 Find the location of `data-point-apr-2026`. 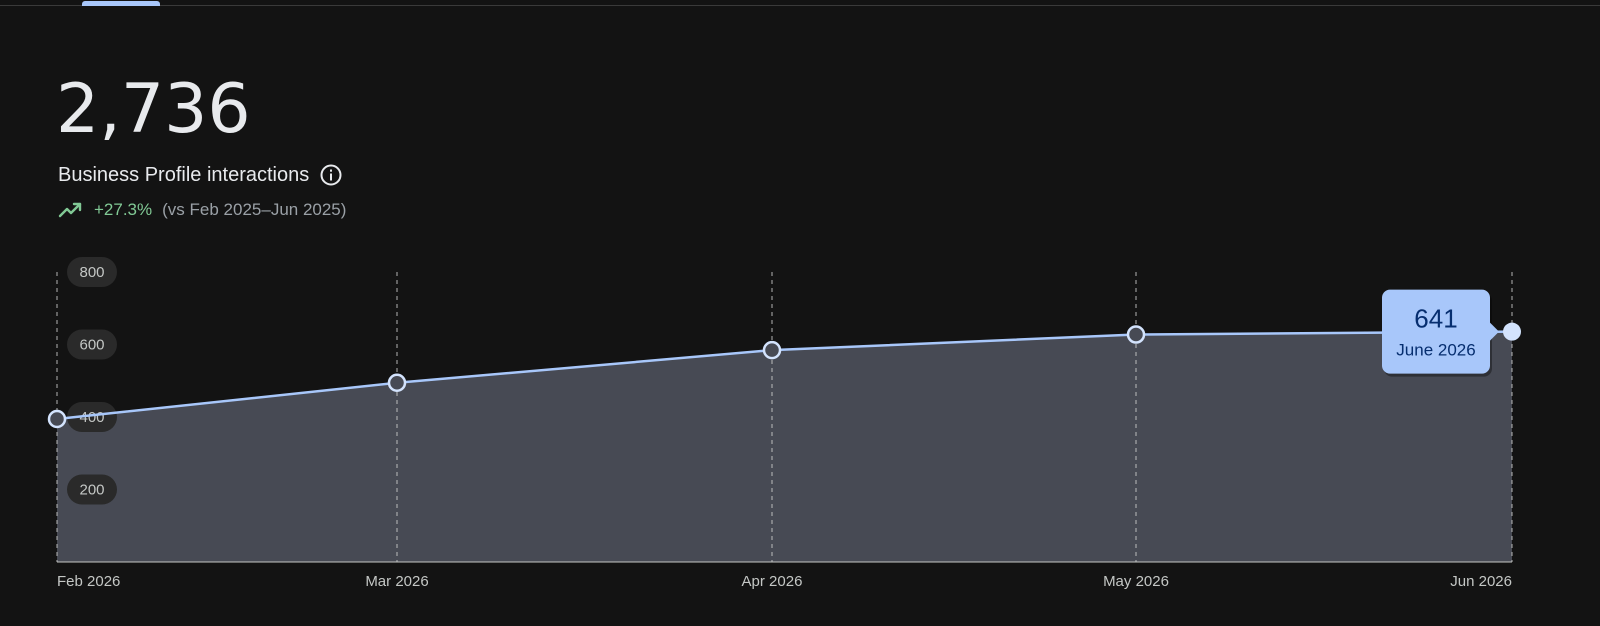

data-point-apr-2026 is located at coordinates (772, 350).